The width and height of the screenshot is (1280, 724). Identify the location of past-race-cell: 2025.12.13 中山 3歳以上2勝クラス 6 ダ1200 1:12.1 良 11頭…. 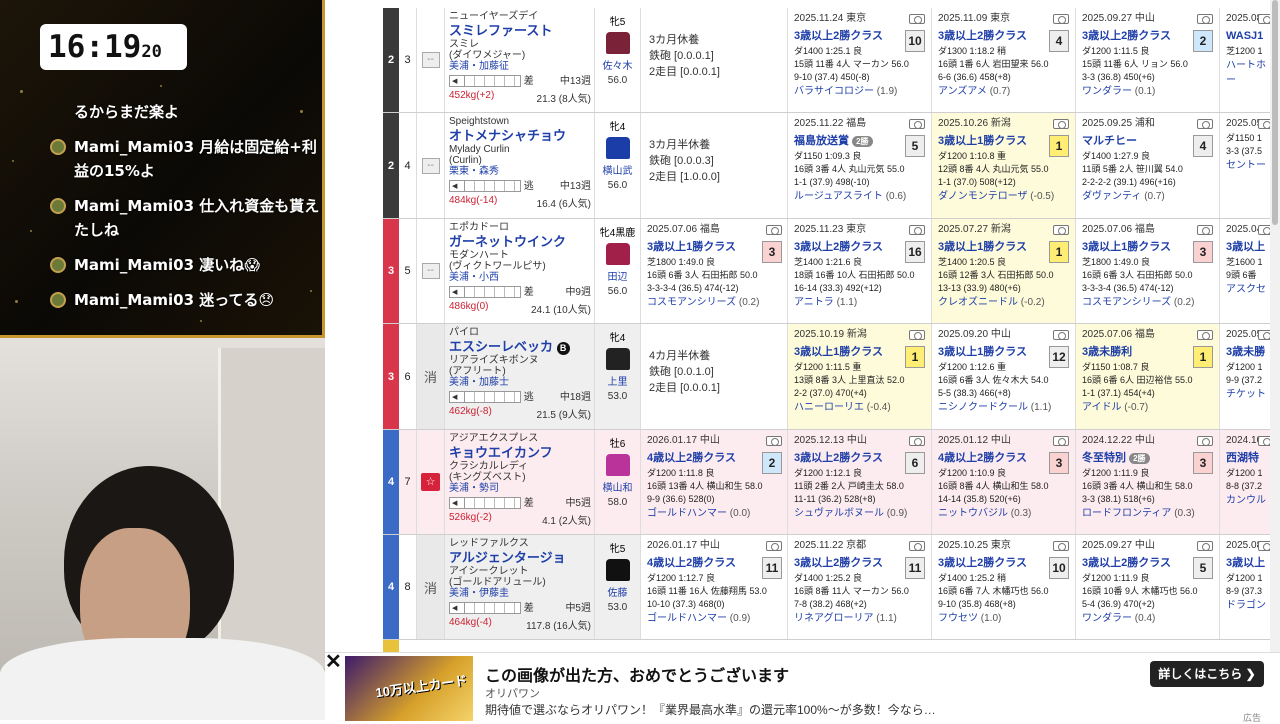
(860, 482).